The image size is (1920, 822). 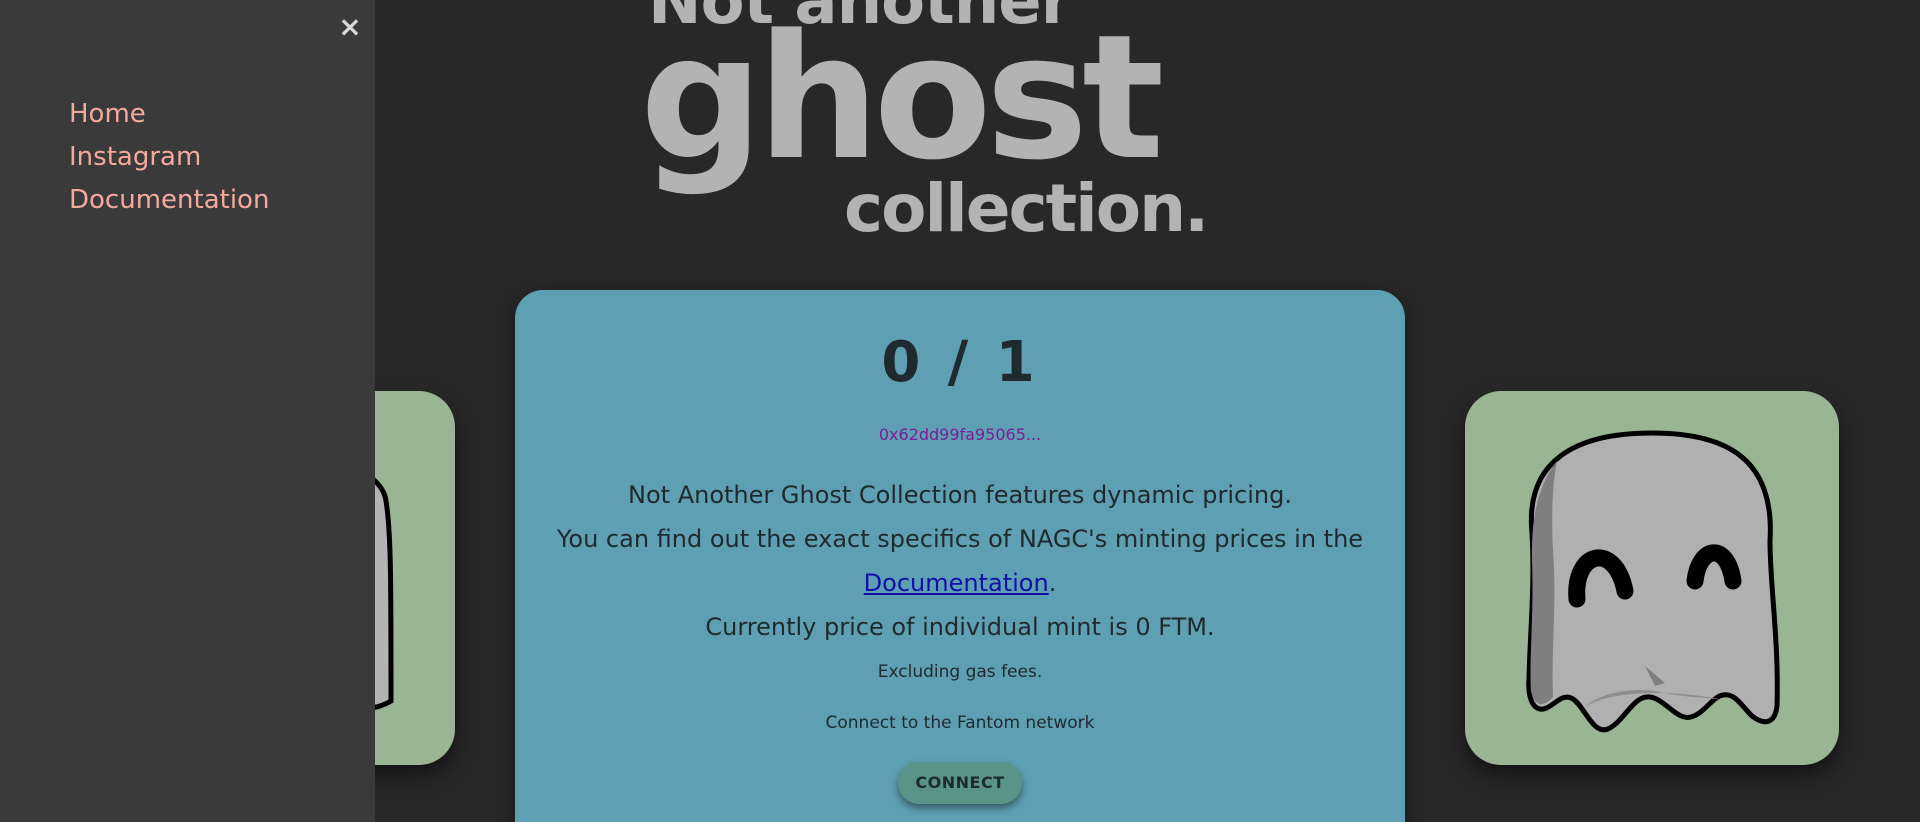 I want to click on connect-button: CONNECT, so click(x=960, y=783).